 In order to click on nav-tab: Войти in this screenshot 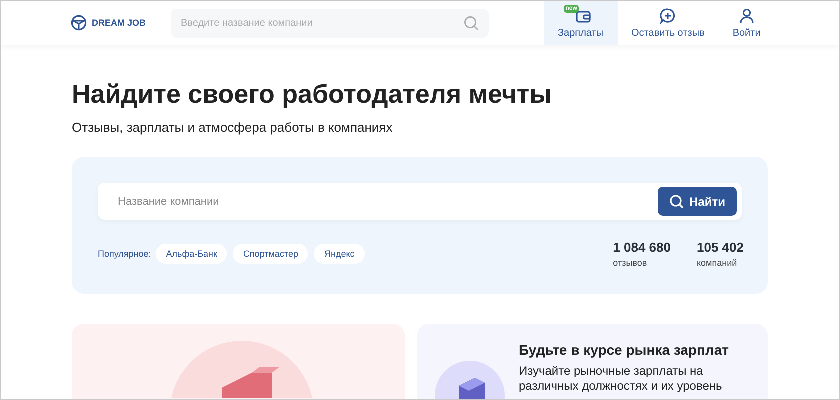, I will do `click(746, 23)`.